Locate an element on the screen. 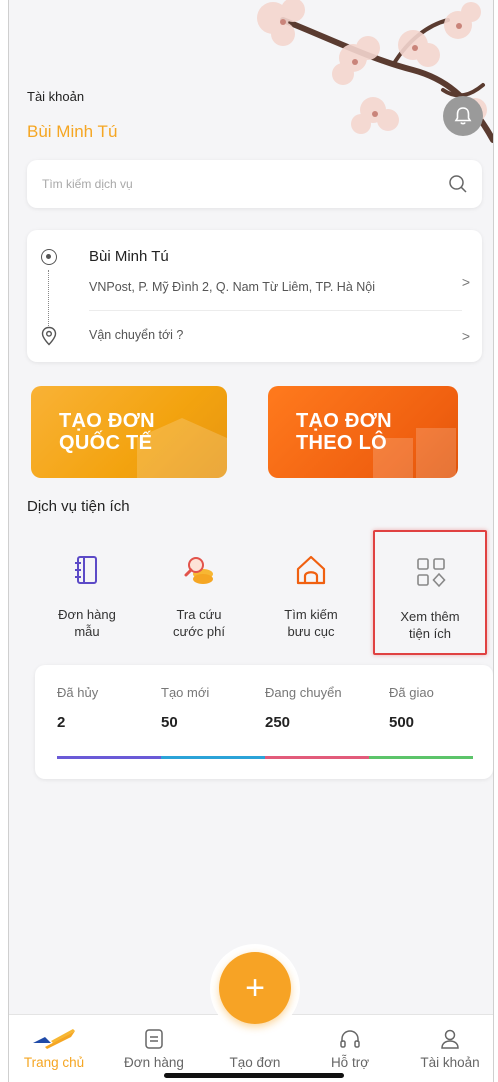 Image resolution: width=498 pixels, height=1082 pixels. stat-label: Đang chuyển is located at coordinates (303, 692).